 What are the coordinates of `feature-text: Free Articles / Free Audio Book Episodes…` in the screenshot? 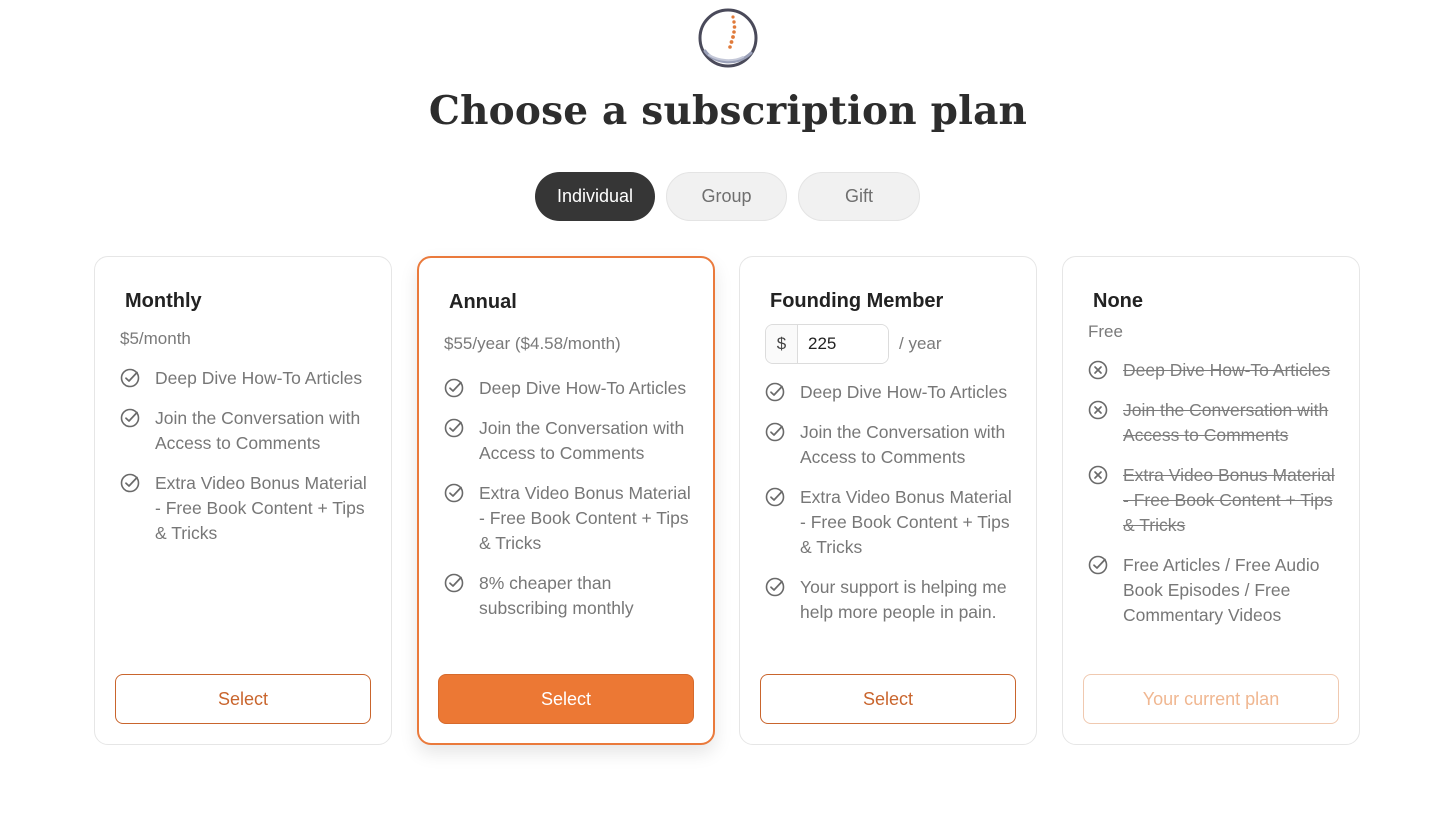 It's located at (1221, 590).